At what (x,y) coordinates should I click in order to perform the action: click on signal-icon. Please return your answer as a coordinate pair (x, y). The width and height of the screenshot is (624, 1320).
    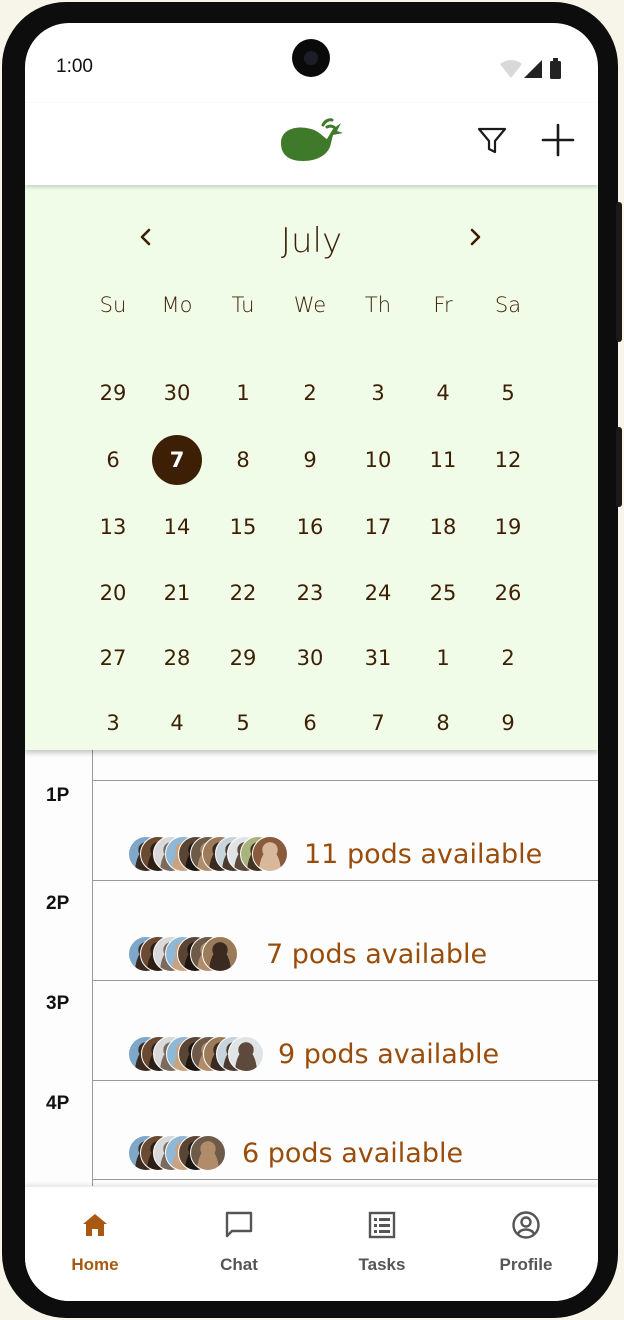
    Looking at the image, I should click on (533, 69).